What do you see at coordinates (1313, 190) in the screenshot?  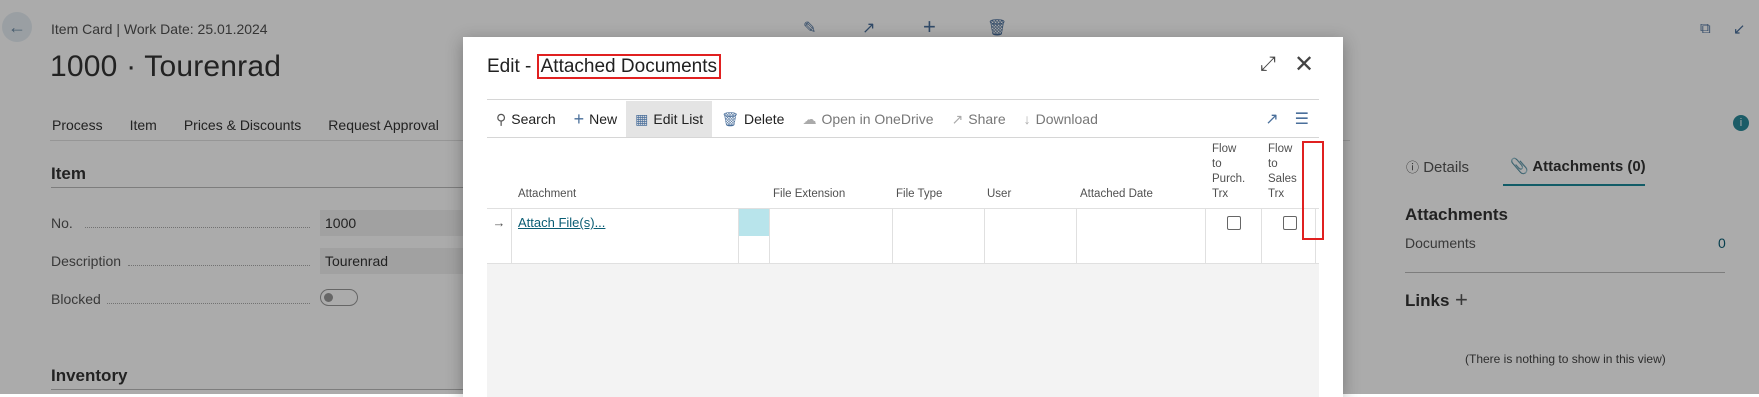 I see `highlight-box` at bounding box center [1313, 190].